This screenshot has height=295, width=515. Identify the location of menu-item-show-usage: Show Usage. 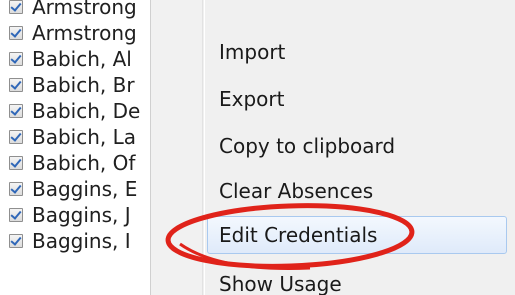
(280, 283).